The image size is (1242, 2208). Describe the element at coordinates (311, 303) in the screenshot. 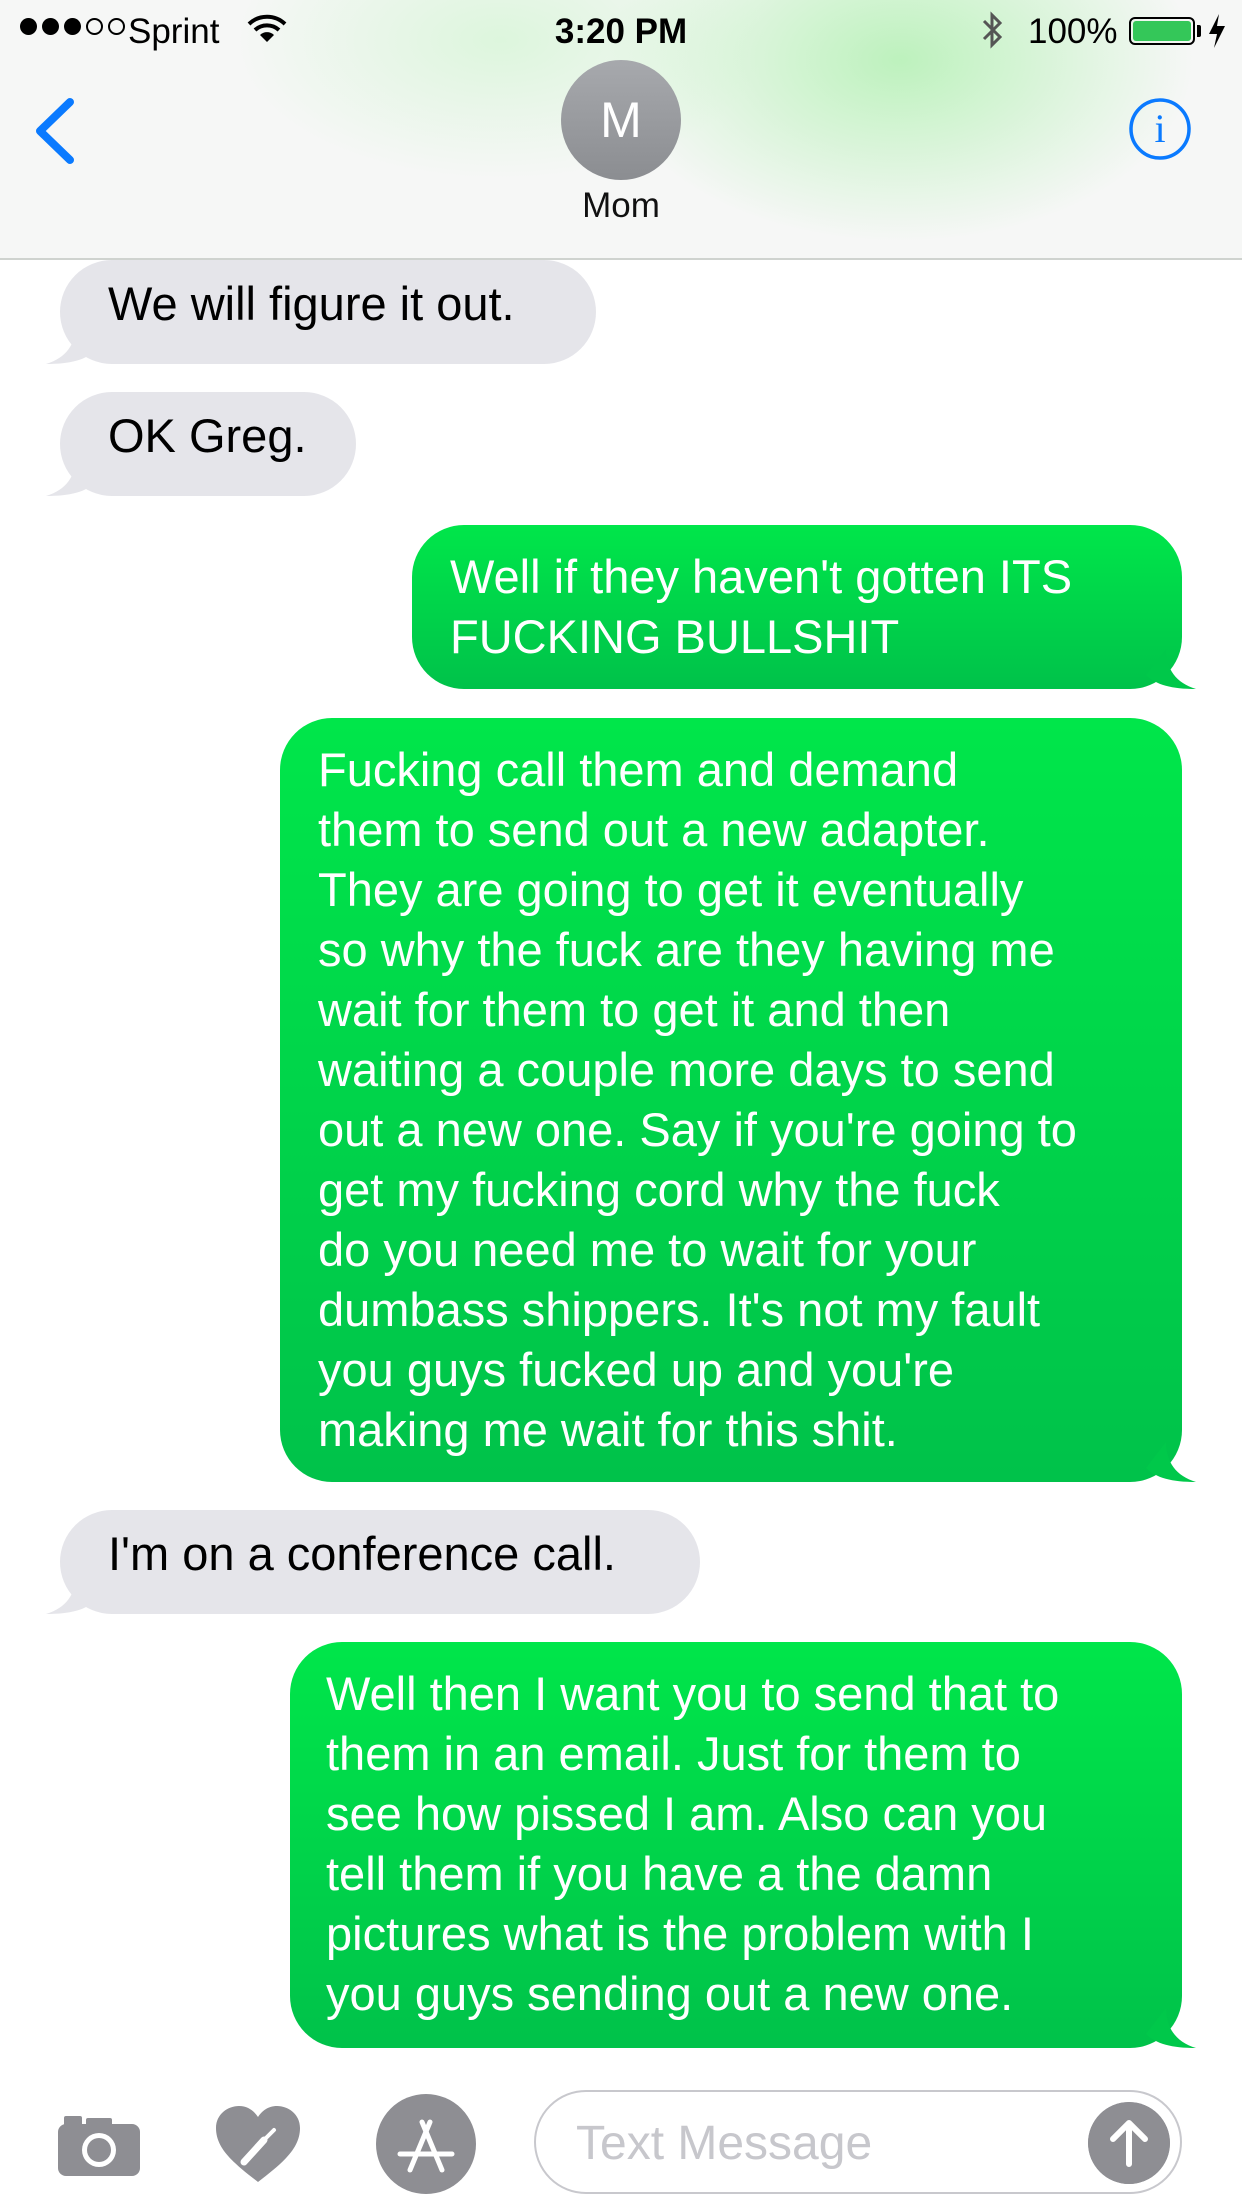

I see `message-text: We will figure it out.` at that location.